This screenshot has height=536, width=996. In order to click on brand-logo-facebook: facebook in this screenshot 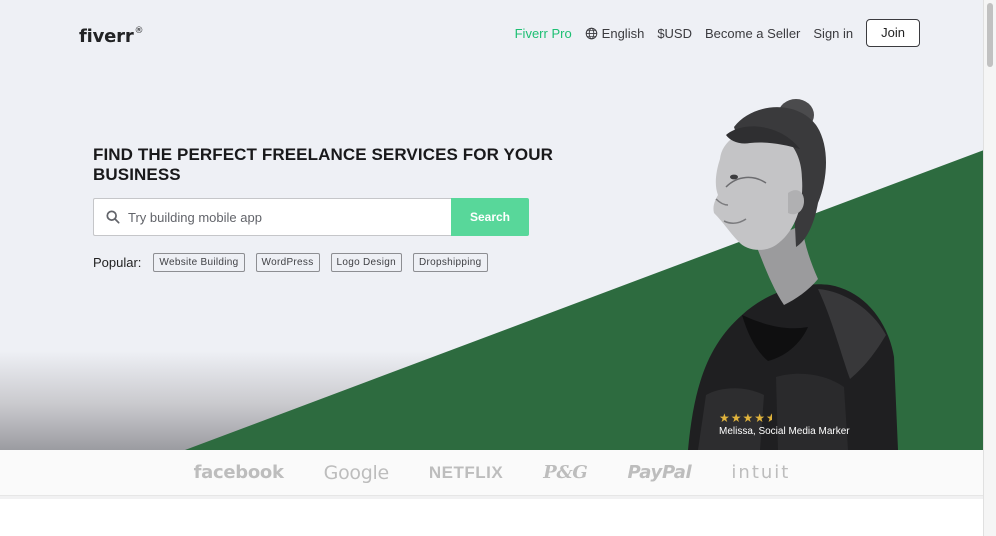, I will do `click(238, 472)`.